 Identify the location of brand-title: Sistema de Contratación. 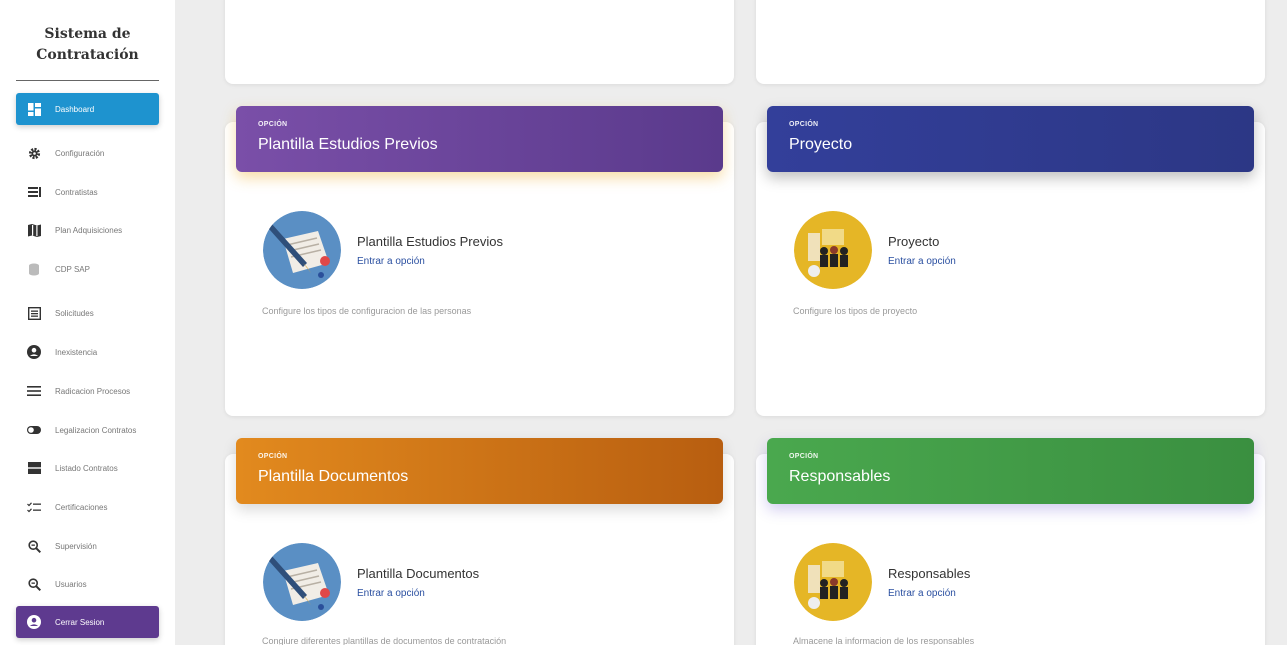
(87, 44).